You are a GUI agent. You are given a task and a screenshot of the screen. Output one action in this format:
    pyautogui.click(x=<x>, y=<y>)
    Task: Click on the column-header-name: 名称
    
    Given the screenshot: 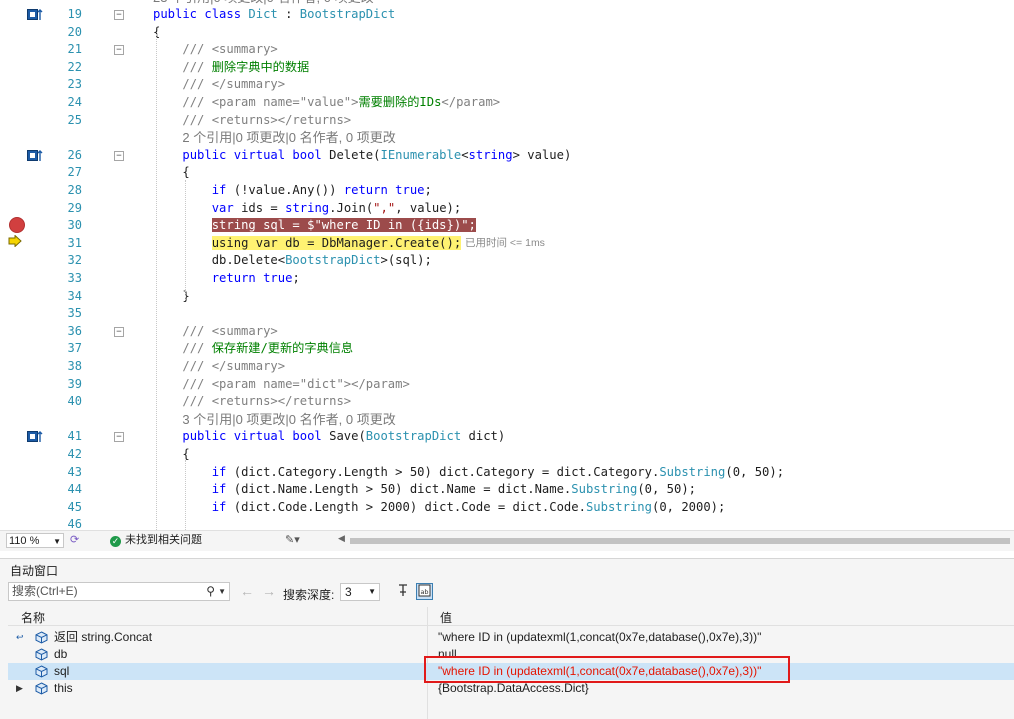 What is the action you would take?
    pyautogui.click(x=33, y=617)
    